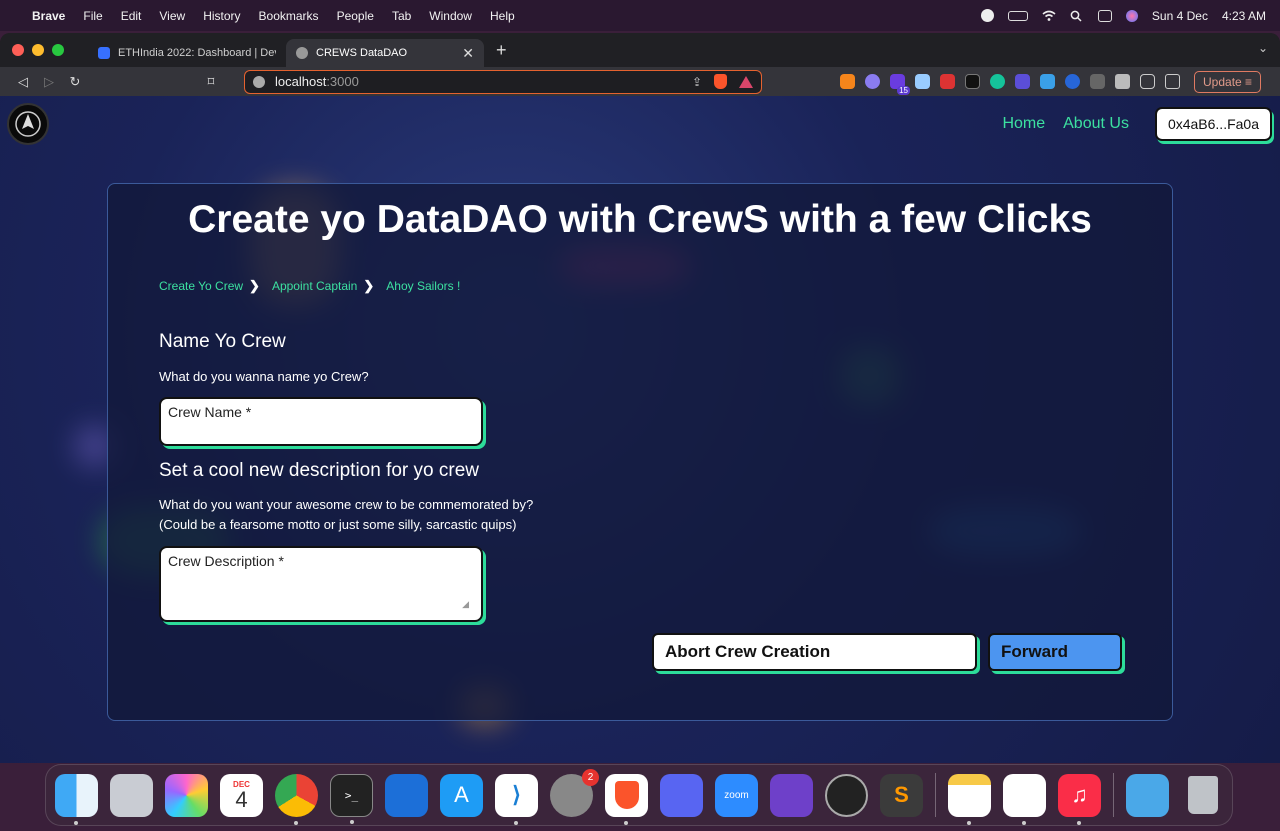 The image size is (1280, 831). What do you see at coordinates (872, 81) in the screenshot?
I see `extension-purple-icon` at bounding box center [872, 81].